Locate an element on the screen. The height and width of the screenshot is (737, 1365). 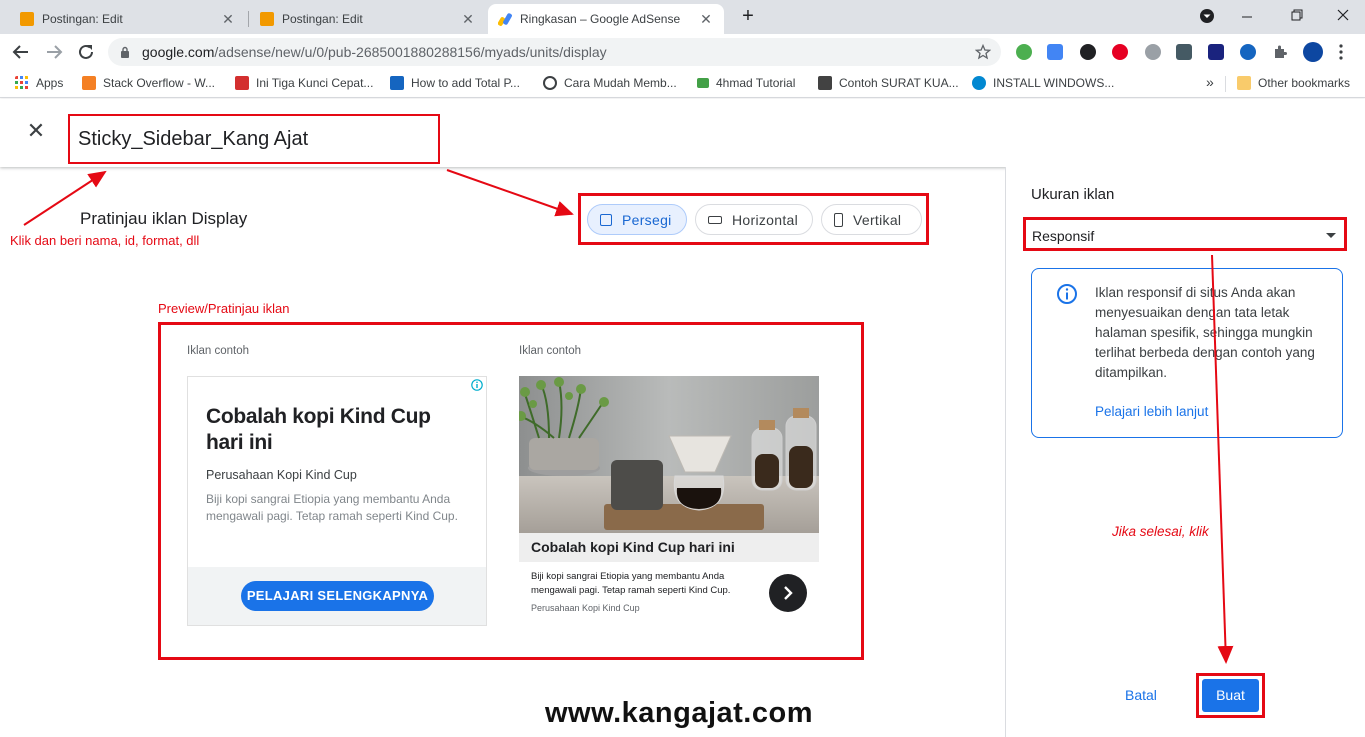
create-button: Buat is located at coordinates (1230, 695).